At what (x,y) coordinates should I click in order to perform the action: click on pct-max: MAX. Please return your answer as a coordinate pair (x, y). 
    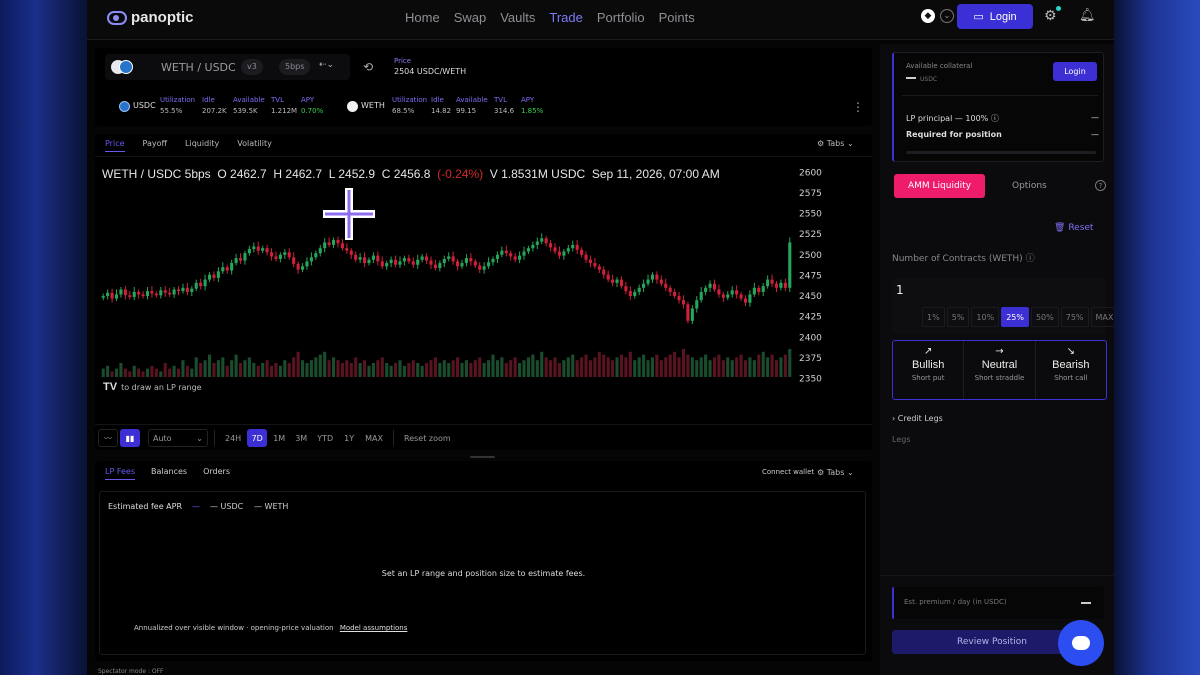
    Looking at the image, I should click on (1102, 317).